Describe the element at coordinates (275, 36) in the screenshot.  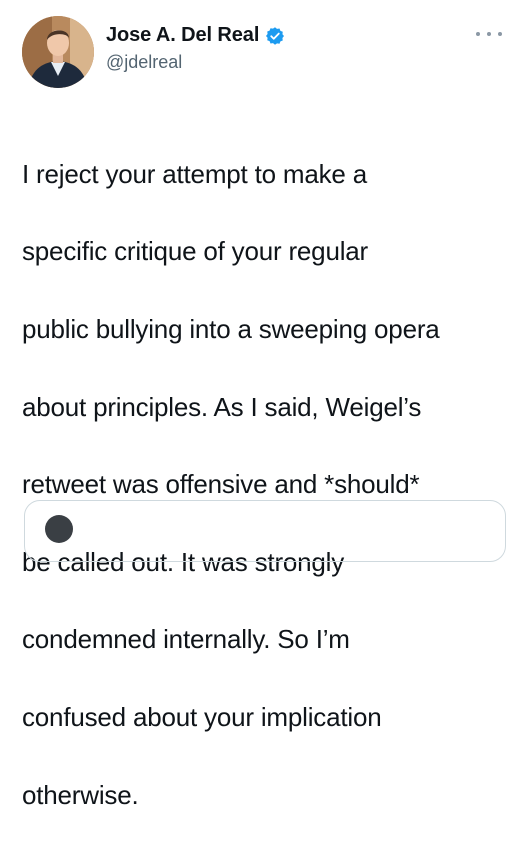
I see `verified-badge-icon` at that location.